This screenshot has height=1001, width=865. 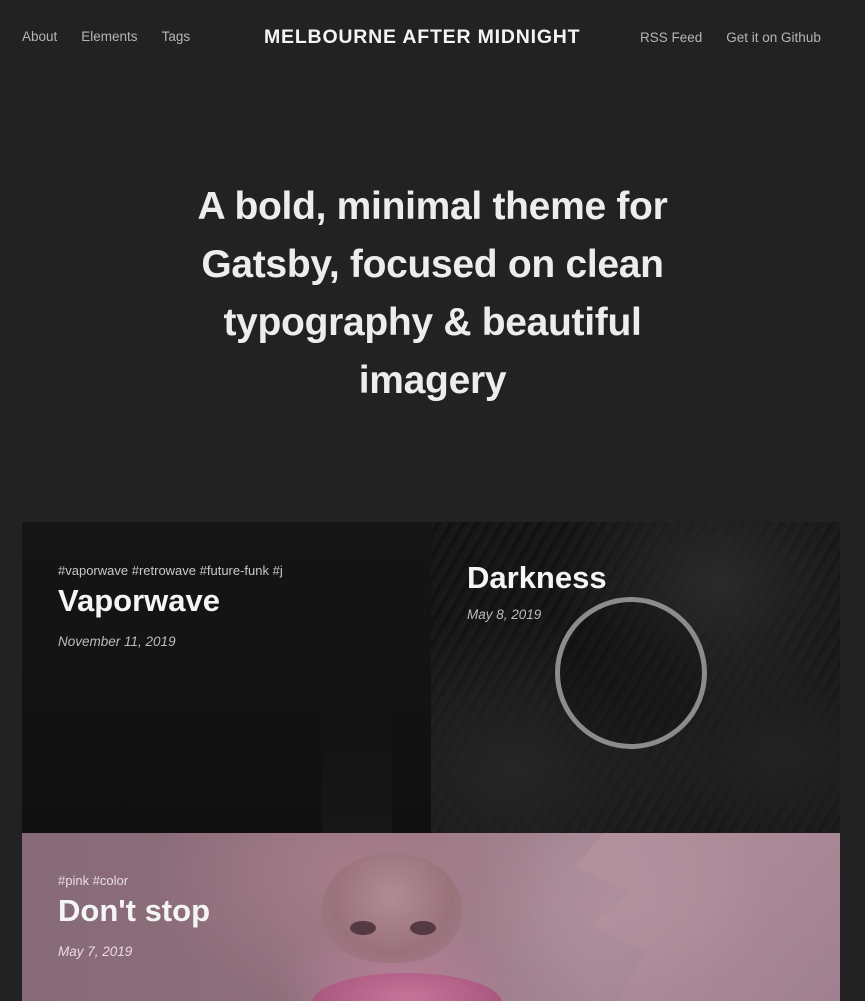 I want to click on post-card-content: Darkness May 8, 2019, so click(x=641, y=592).